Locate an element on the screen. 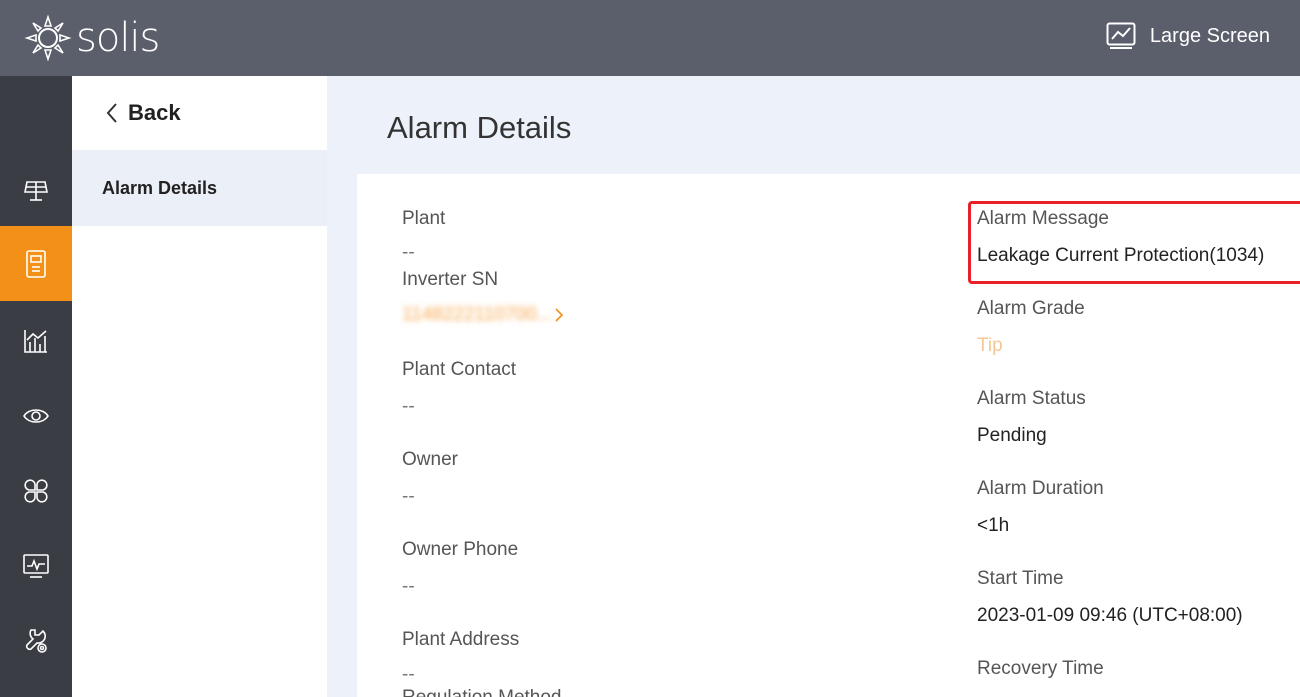 This screenshot has width=1300, height=697. alarm-status-value: Pending is located at coordinates (1012, 435).